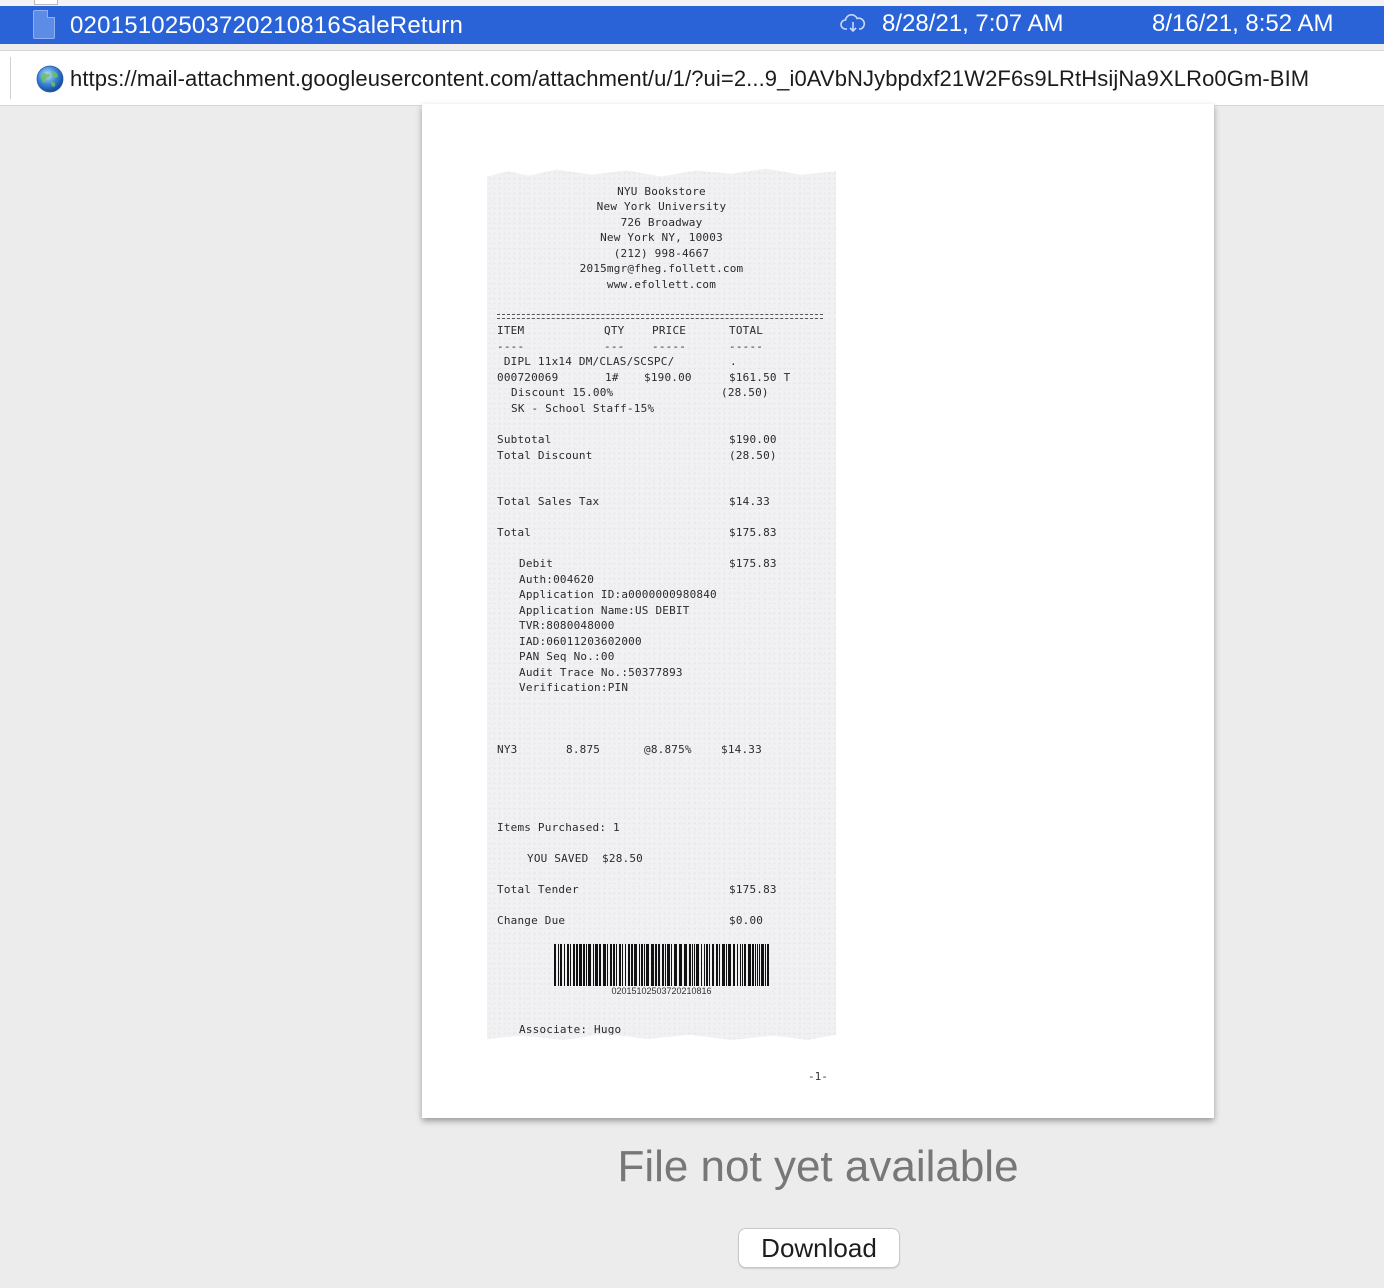 This screenshot has width=1384, height=1288. Describe the element at coordinates (524, 439) in the screenshot. I see `subtotal-label: Subtotal` at that location.